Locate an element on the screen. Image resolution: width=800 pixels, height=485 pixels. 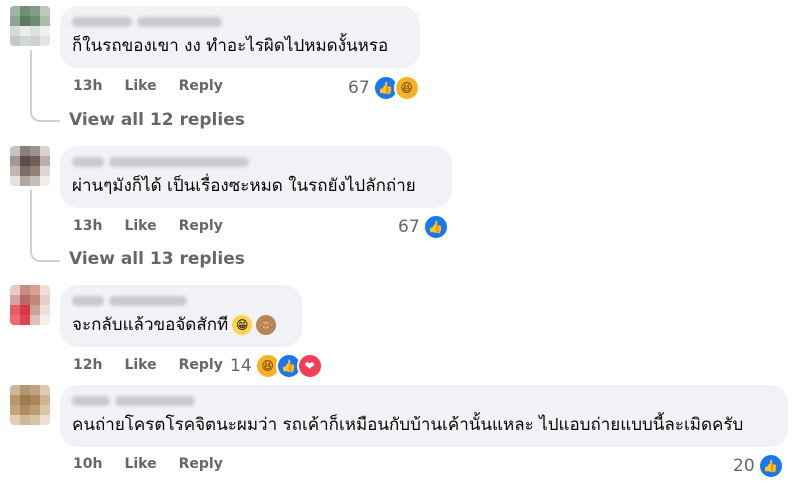
view-replies-link: View all 12 replies is located at coordinates (157, 120).